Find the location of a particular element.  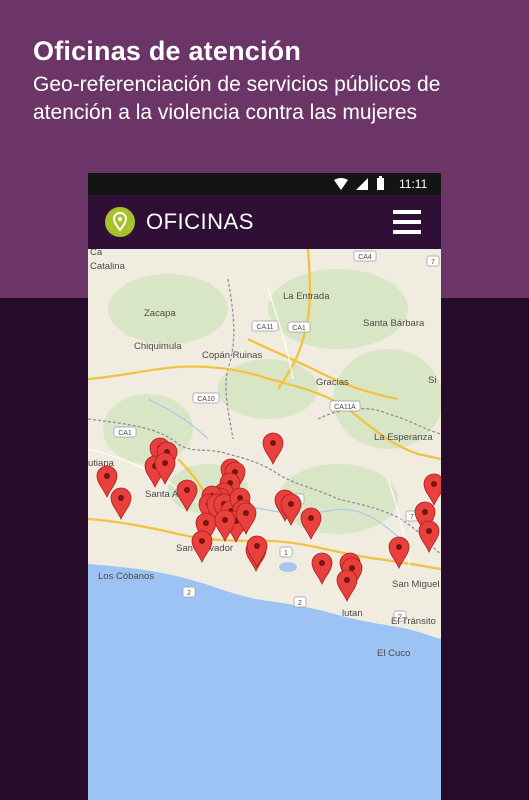

road-shield-label: CA11 is located at coordinates (265, 327).